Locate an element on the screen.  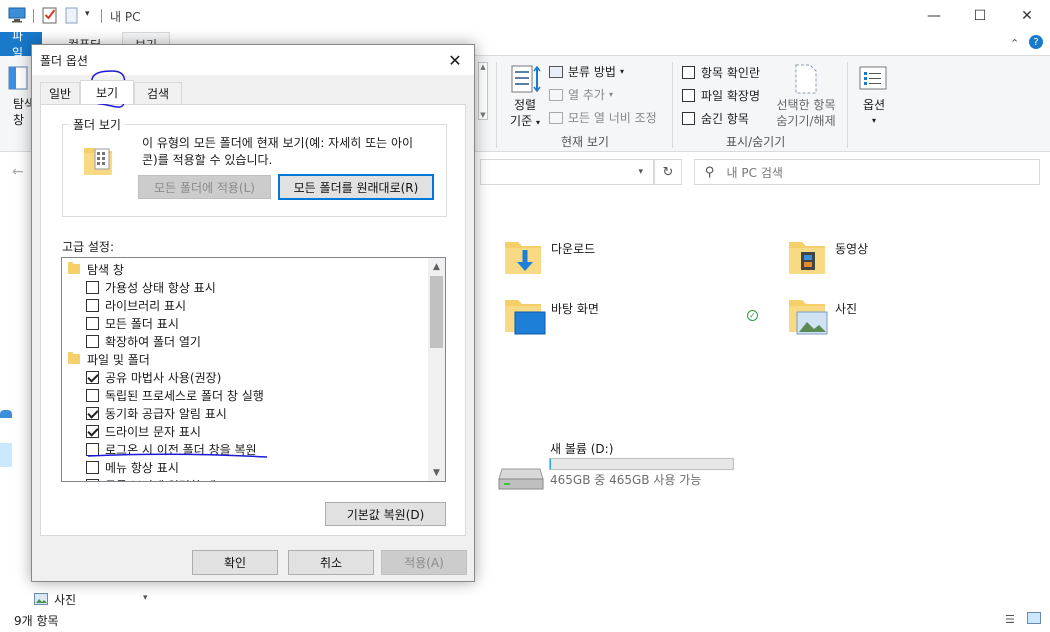
tree-folder-node: 탐색 창 is located at coordinates (96, 269).